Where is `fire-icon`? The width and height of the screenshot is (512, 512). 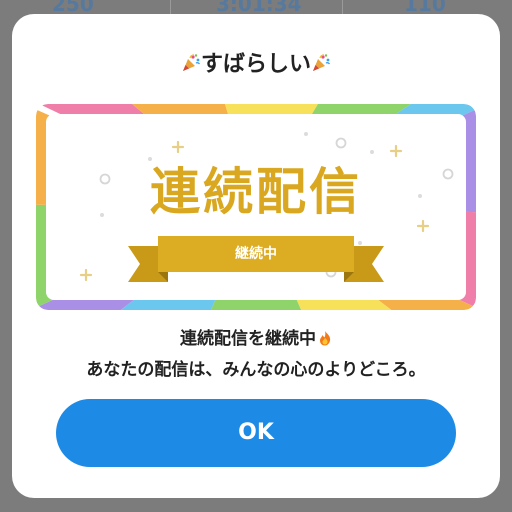
fire-icon is located at coordinates (325, 338).